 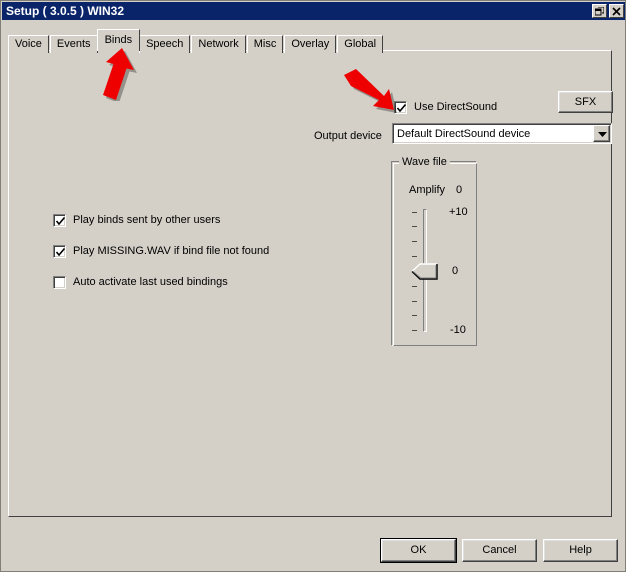 I want to click on checkbox-play-missing-wav: Play MISSING.WAV if bind file not found, so click(x=161, y=251).